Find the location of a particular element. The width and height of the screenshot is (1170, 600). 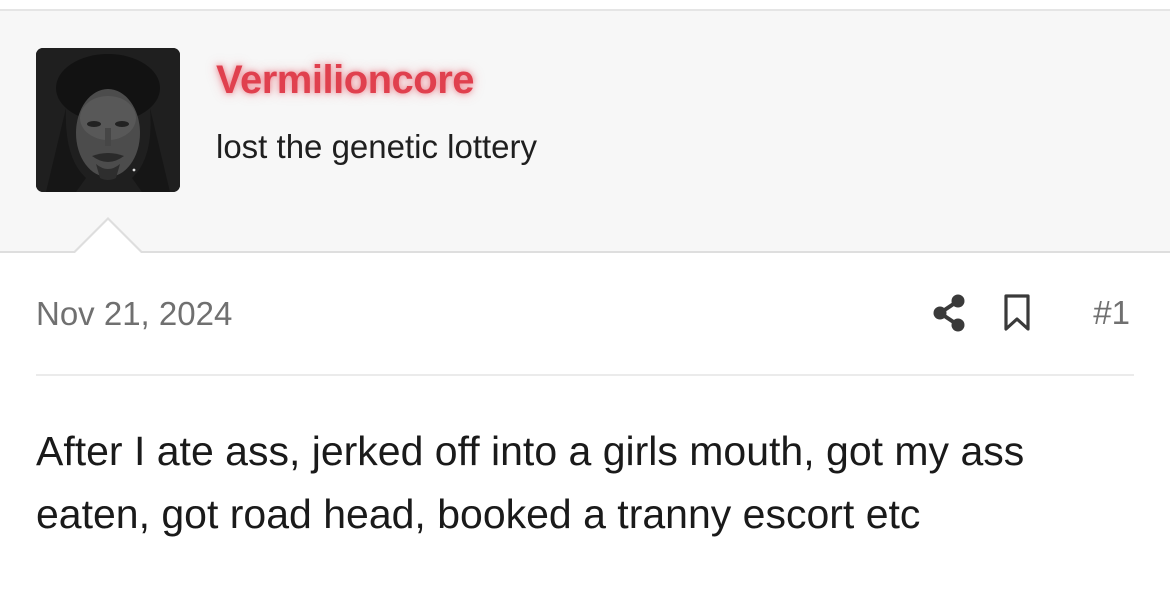

user-title: lost the genetic lottery is located at coordinates (377, 146).